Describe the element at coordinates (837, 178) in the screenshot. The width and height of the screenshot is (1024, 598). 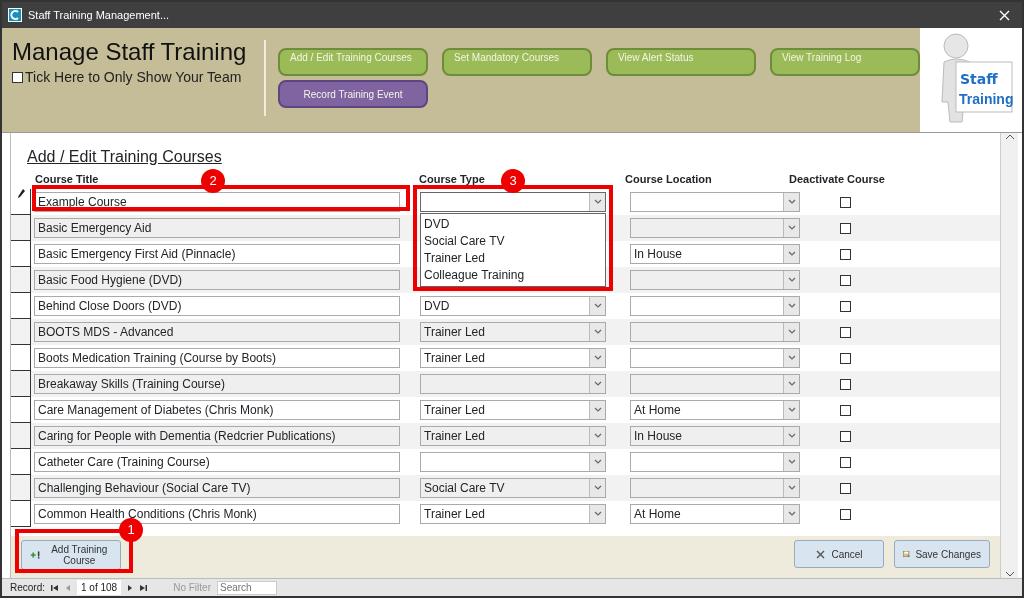
I see `column-header: Deactivate Course` at that location.